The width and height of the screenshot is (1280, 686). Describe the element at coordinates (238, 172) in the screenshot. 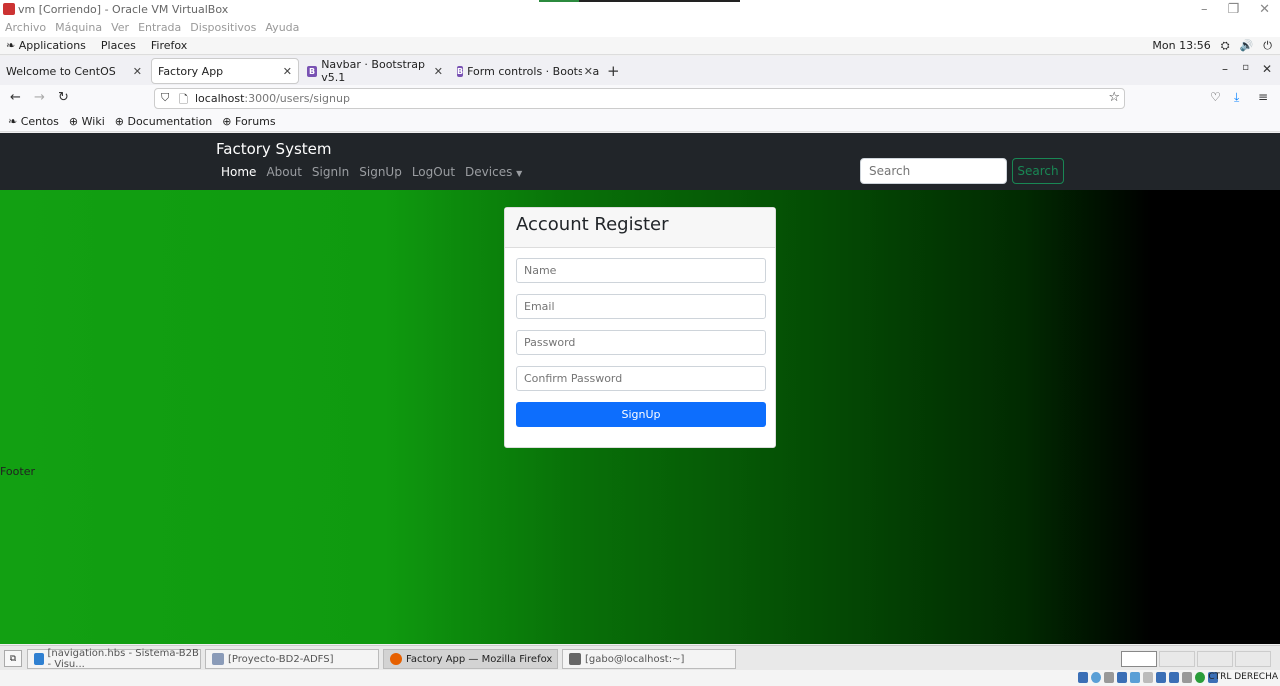

I see `nav-home: Home` at that location.